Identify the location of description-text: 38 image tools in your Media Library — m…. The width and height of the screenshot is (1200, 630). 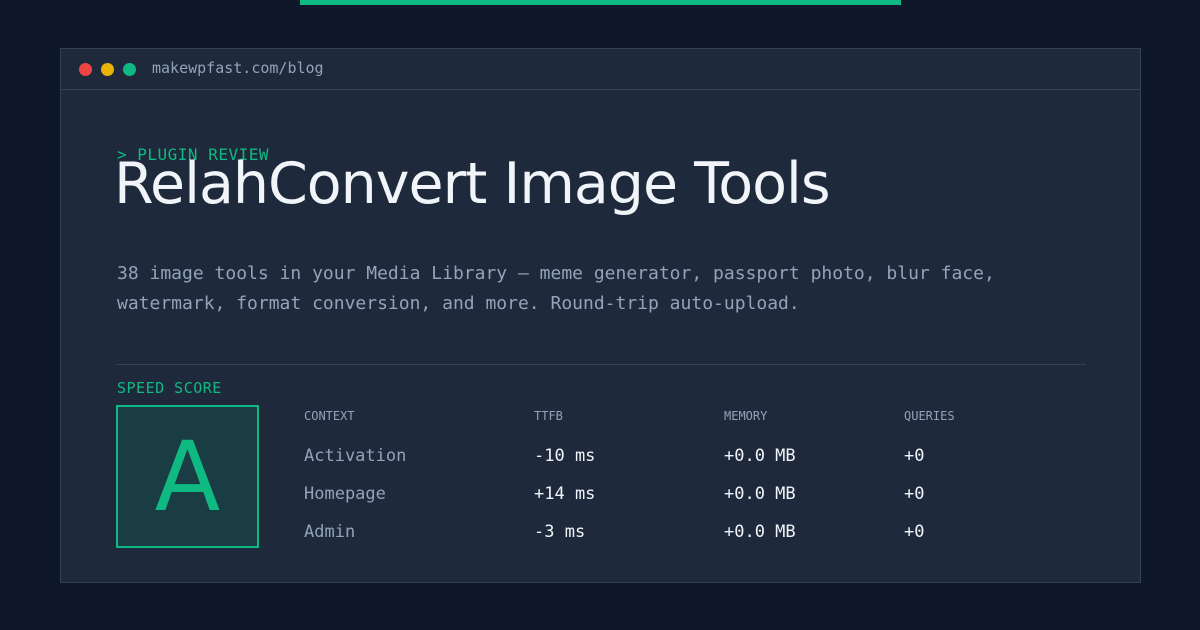
(556, 288).